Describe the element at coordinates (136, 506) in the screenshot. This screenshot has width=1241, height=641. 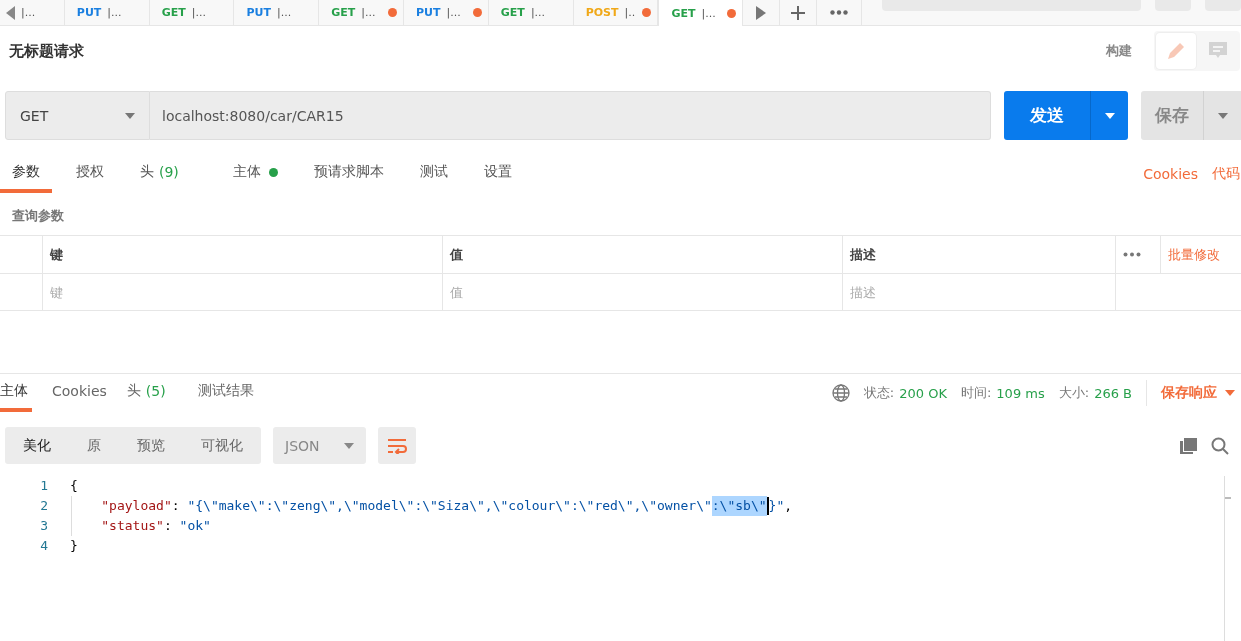
I see `json-key: "payload"` at that location.